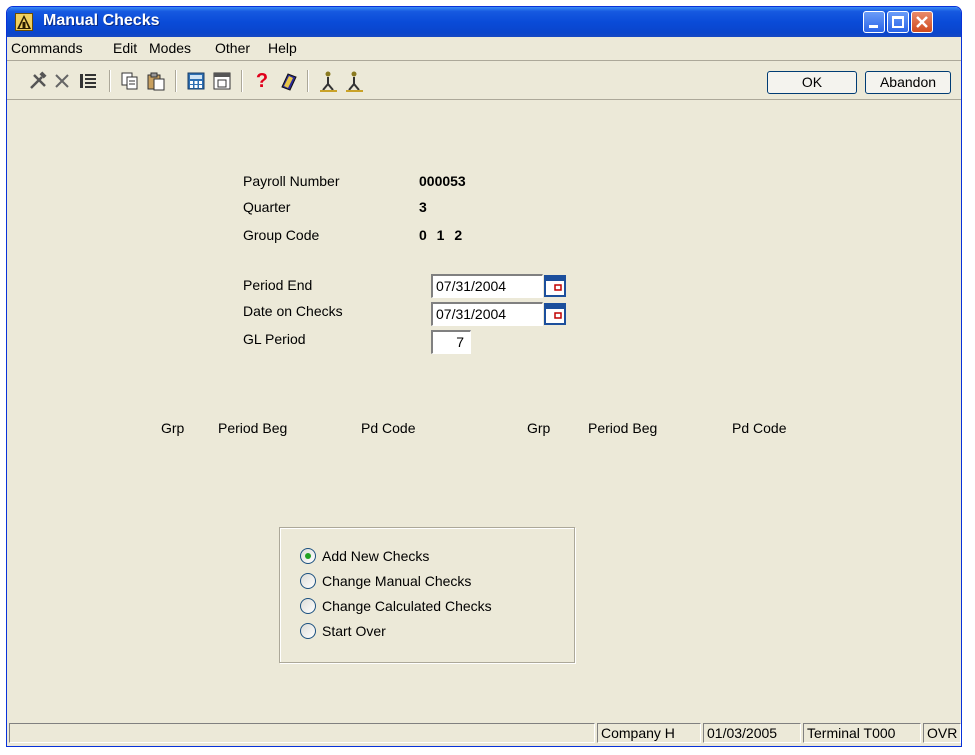 The width and height of the screenshot is (975, 755). I want to click on maximize-button, so click(898, 22).